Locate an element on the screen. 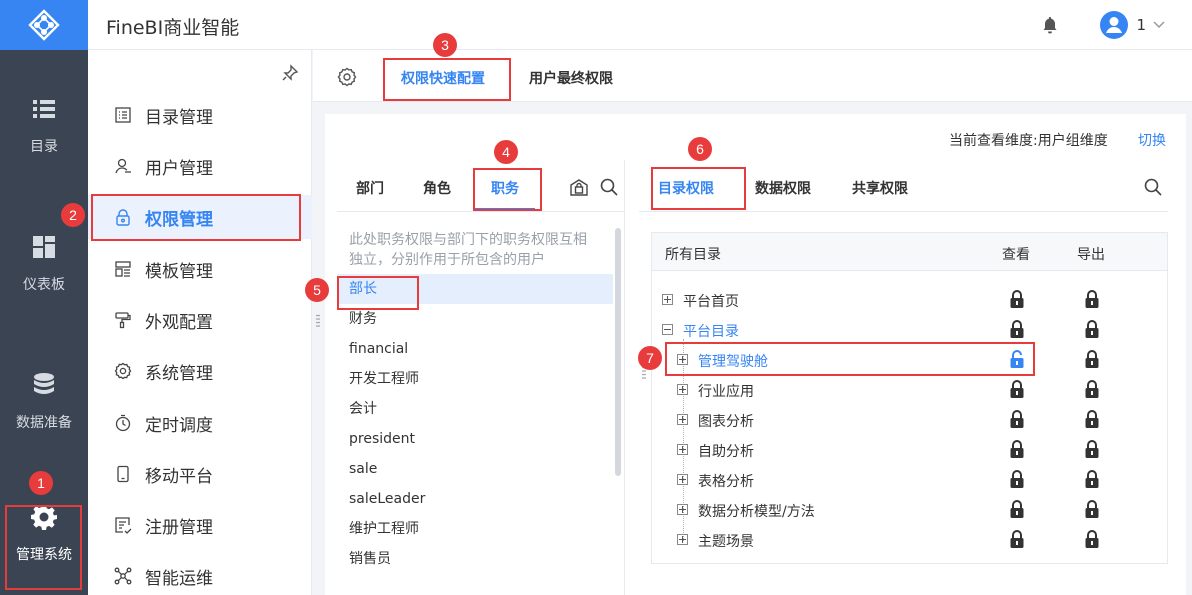 The height and width of the screenshot is (595, 1192). tab-share-permission: 共享权限 is located at coordinates (880, 188).